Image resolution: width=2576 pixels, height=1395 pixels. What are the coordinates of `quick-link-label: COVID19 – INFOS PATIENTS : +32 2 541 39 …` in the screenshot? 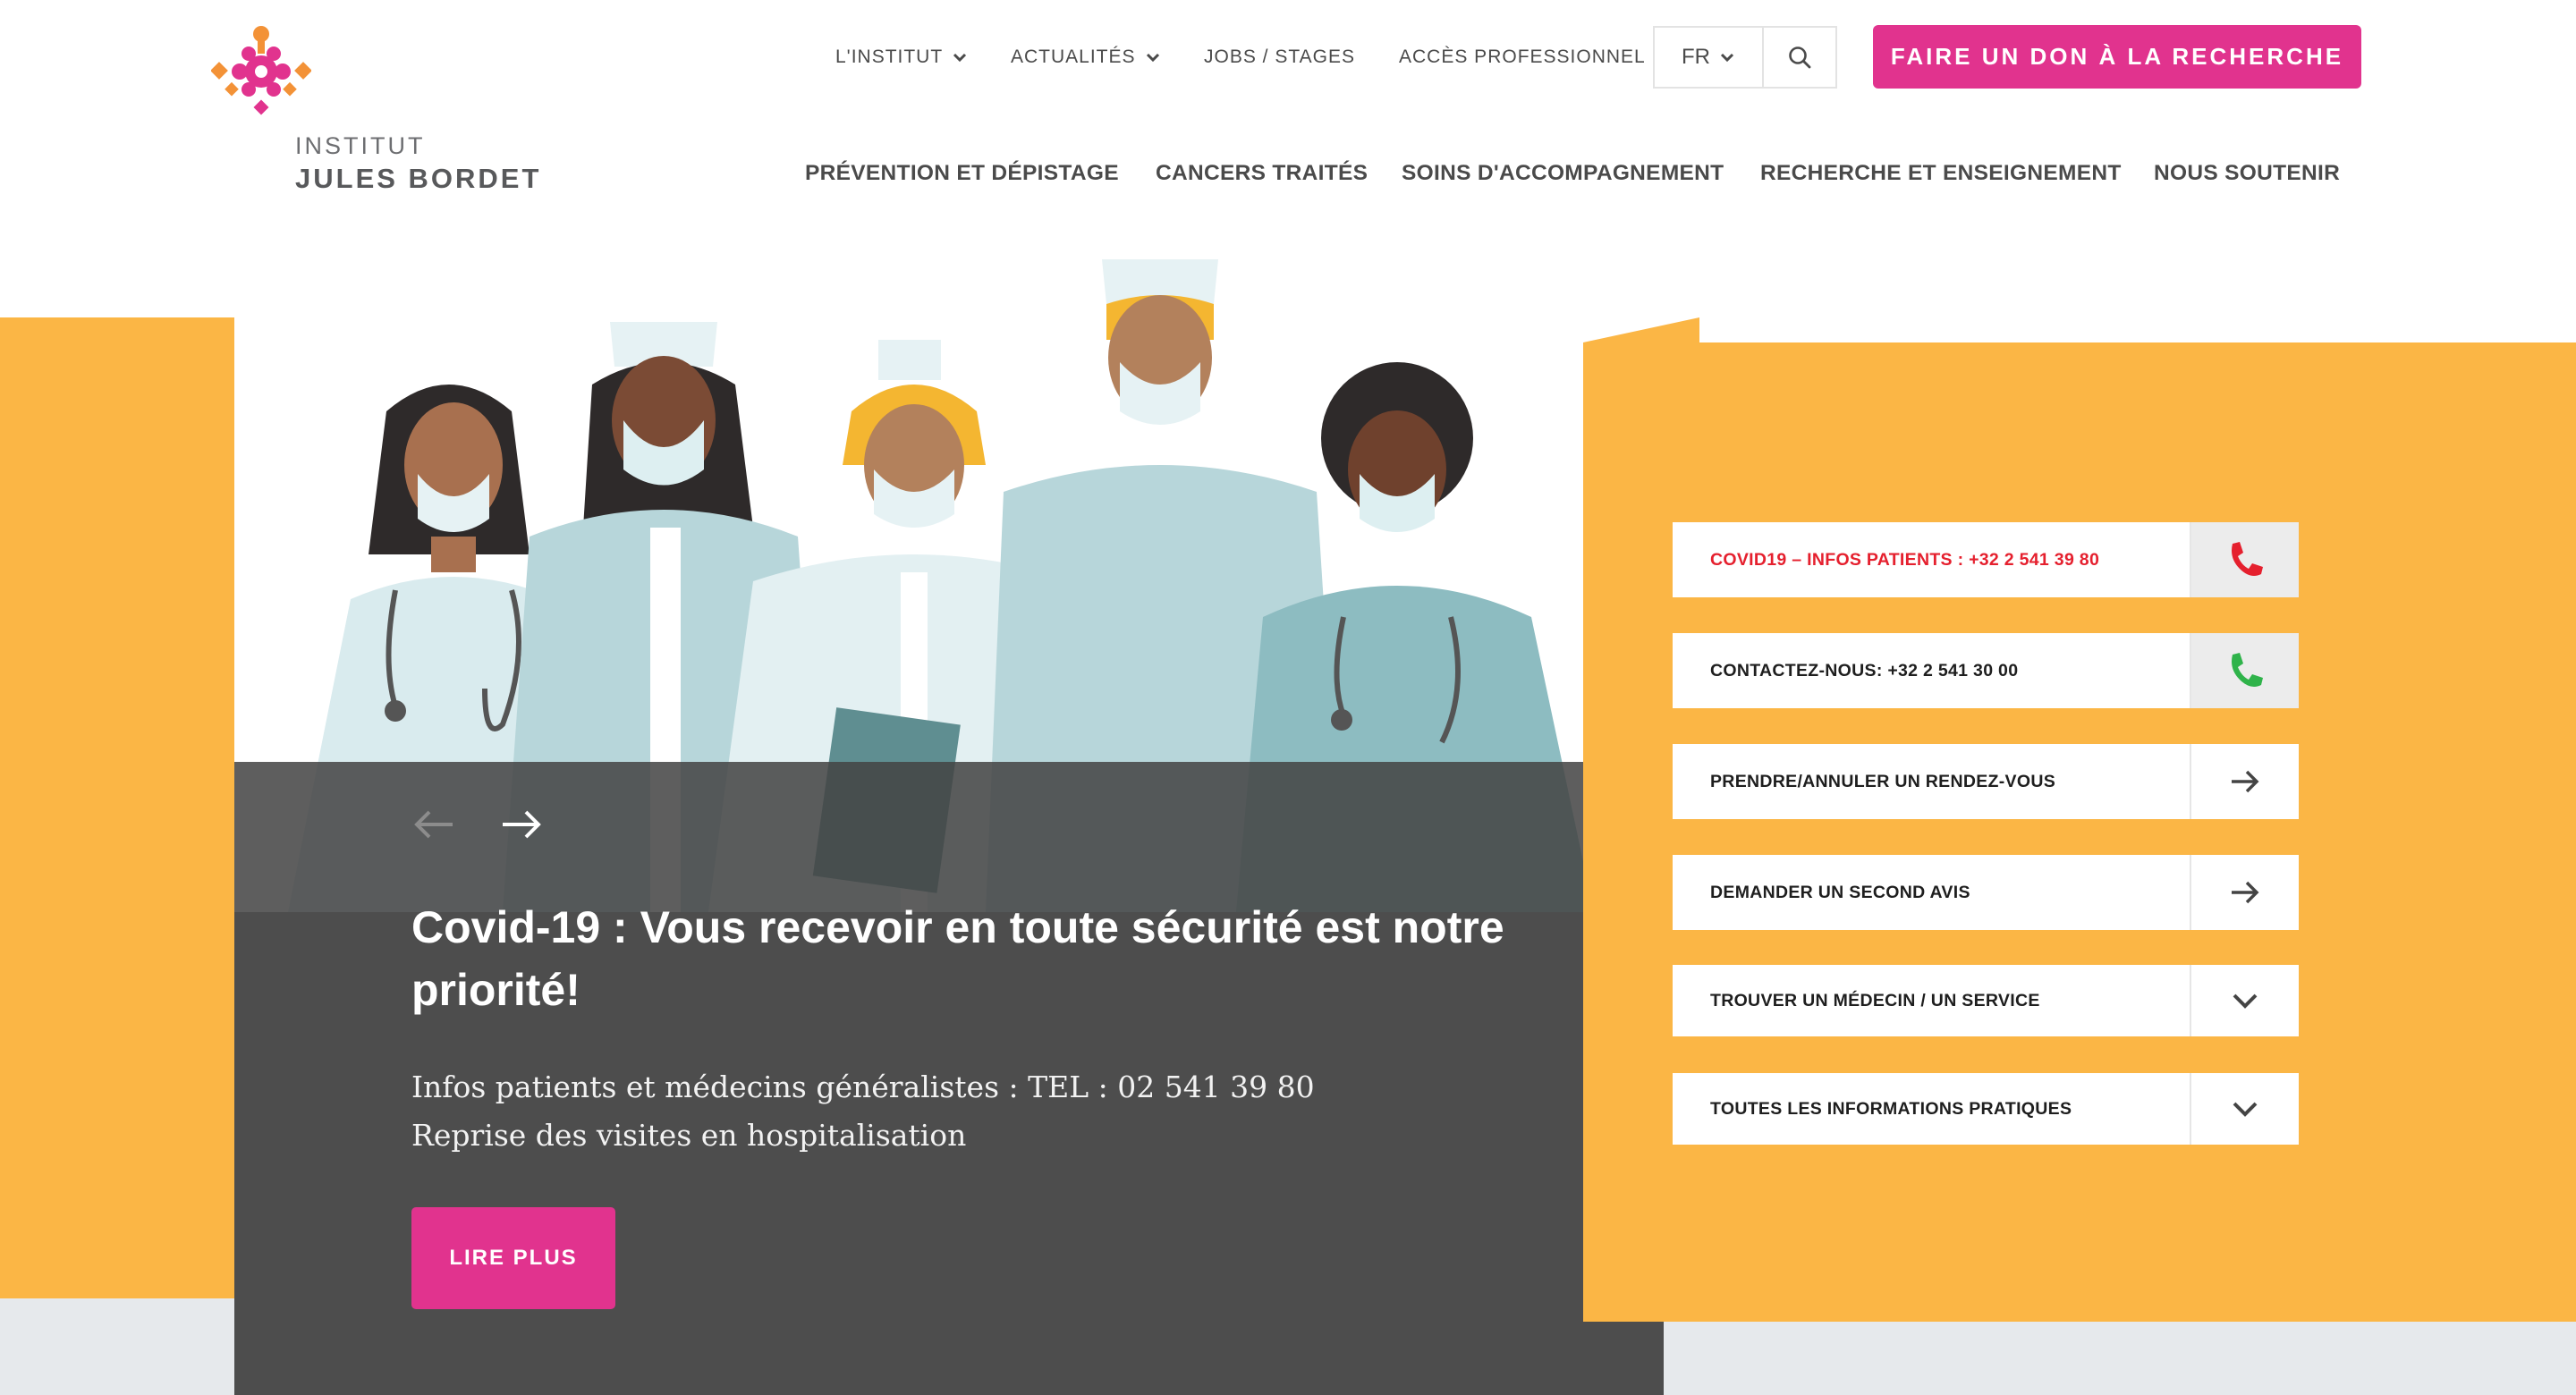 It's located at (1905, 559).